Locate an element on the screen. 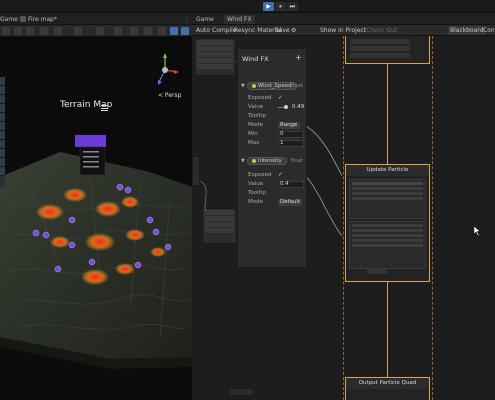 Image resolution: width=495 pixels, height=400 pixels. context-footer-label is located at coordinates (377, 271).